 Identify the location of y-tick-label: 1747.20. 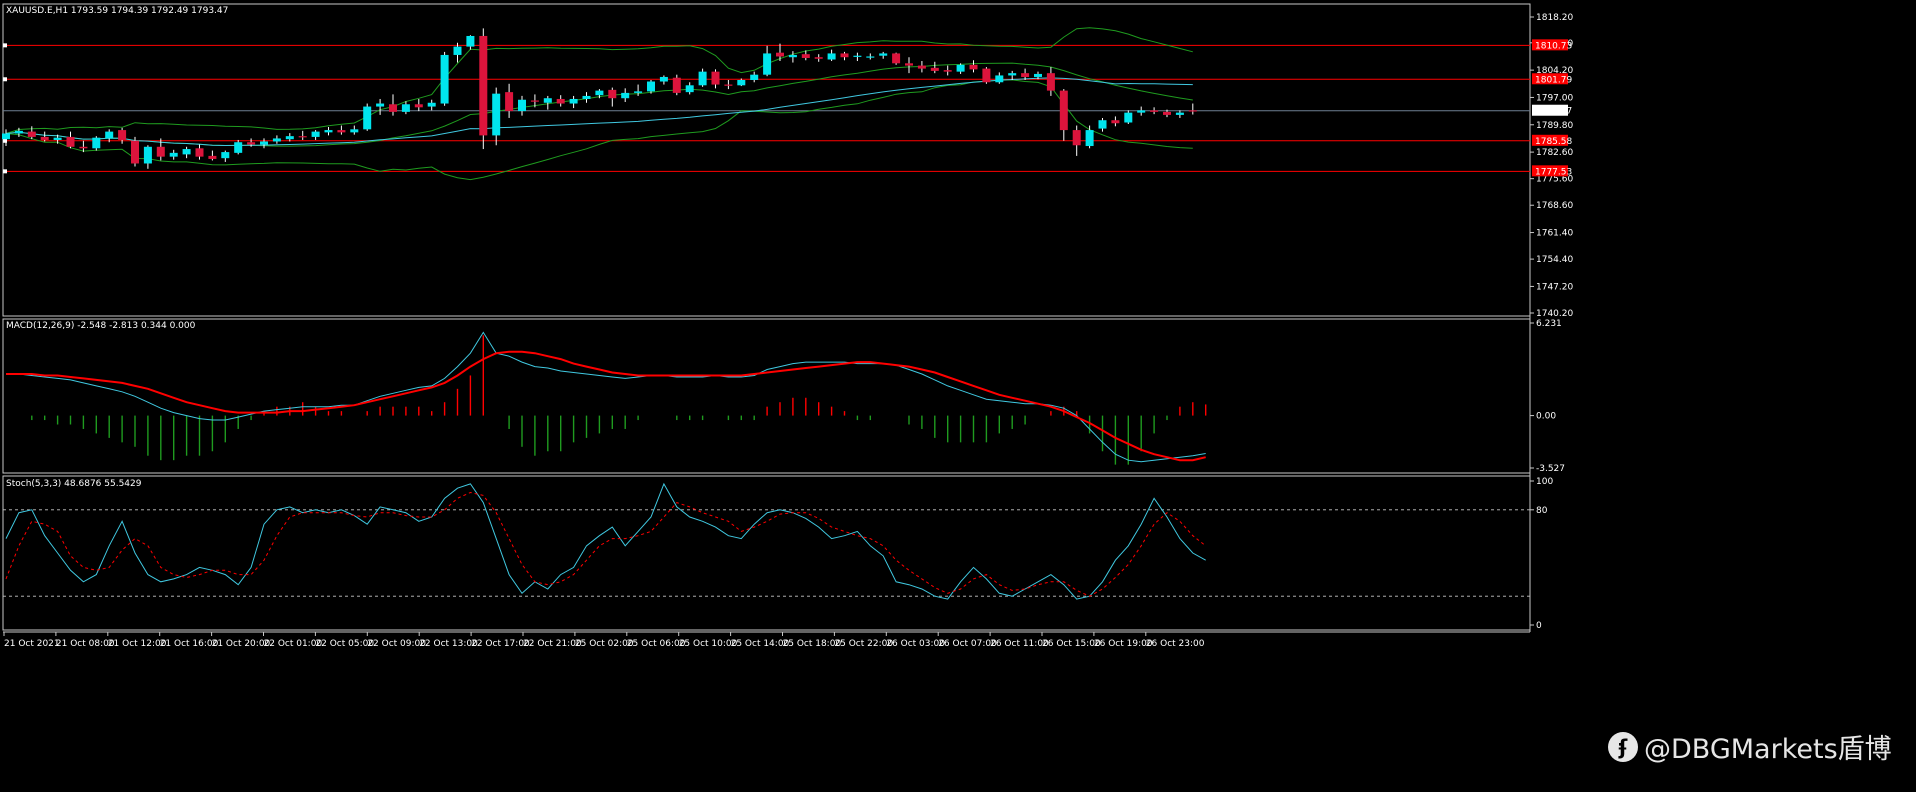
(1554, 287).